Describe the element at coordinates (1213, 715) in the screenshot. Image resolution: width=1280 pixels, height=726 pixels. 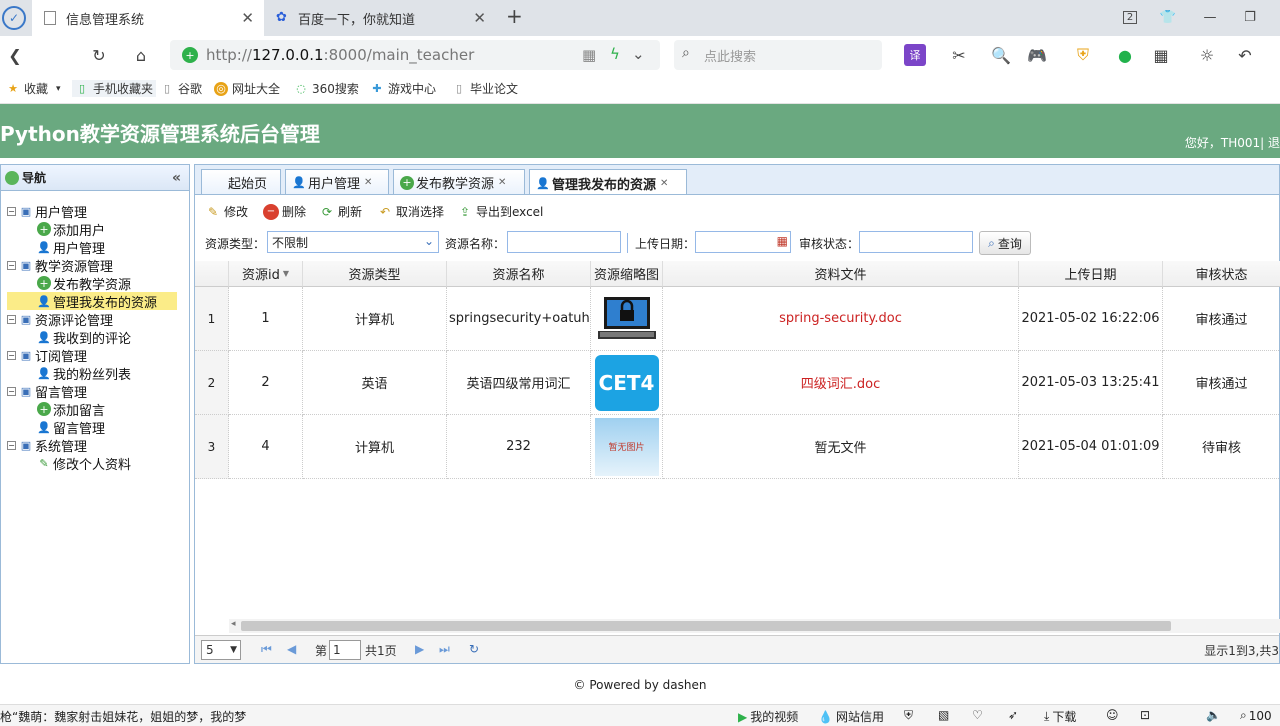
I see `volume-icon: 🔈` at that location.